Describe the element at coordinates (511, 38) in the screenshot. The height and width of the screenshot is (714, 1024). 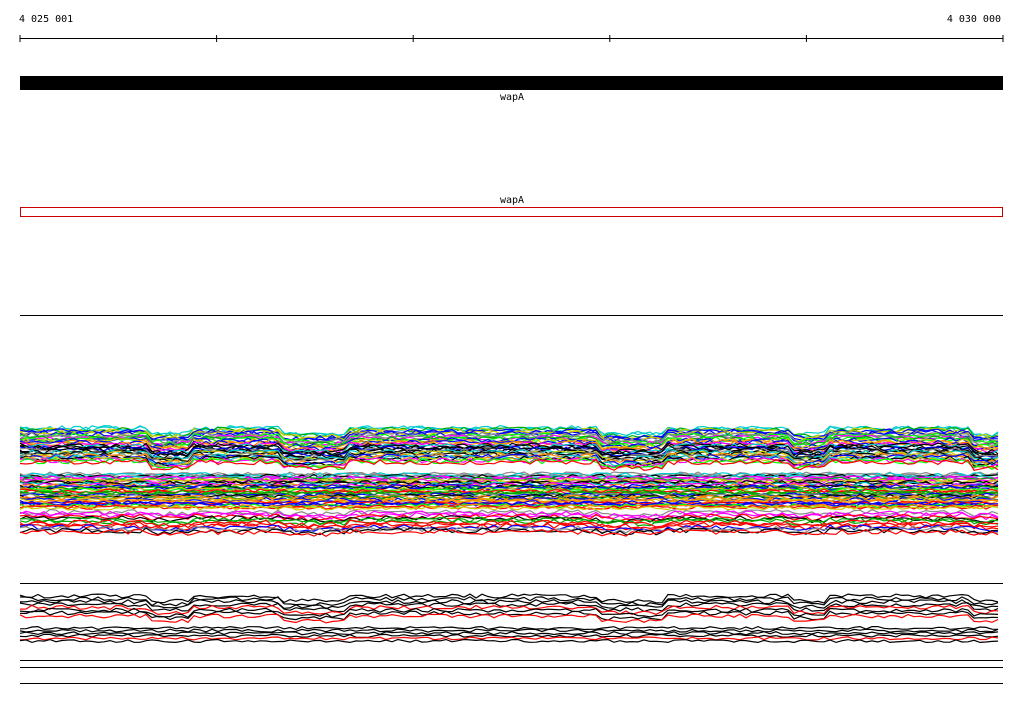
I see `position-axis` at that location.